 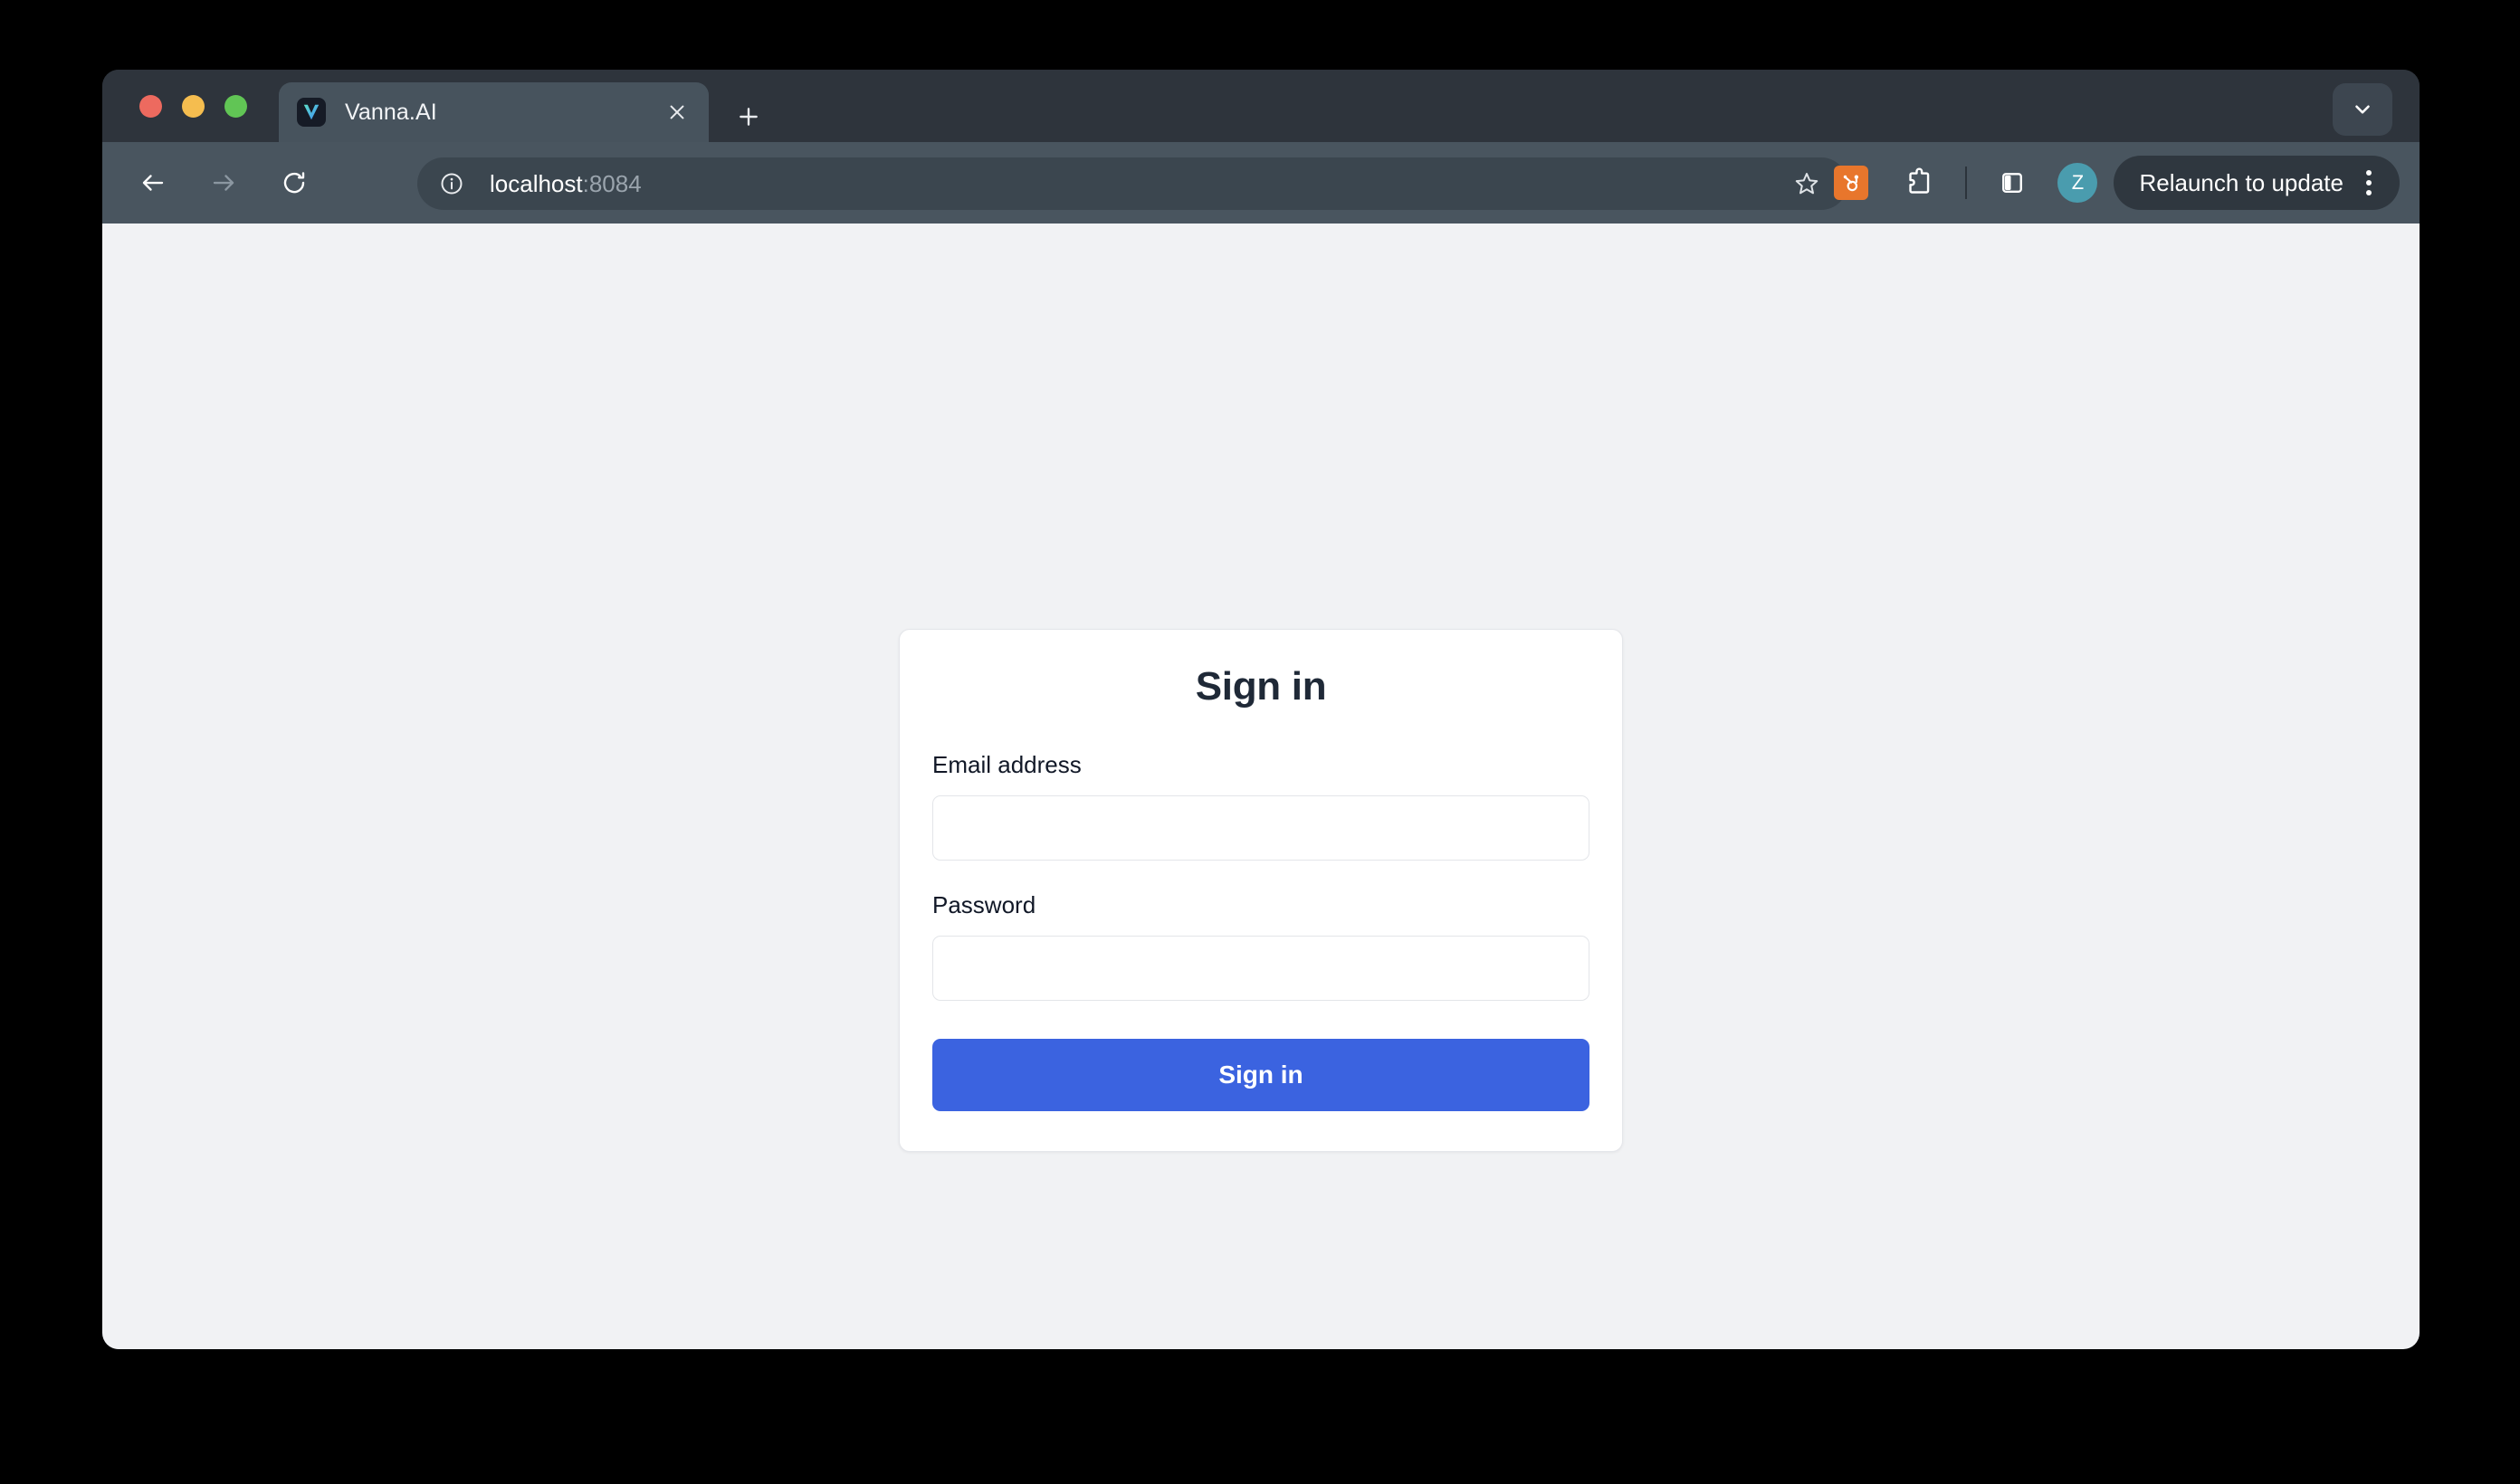 What do you see at coordinates (1261, 106) in the screenshot?
I see `tab-strip: Vanna.AI` at bounding box center [1261, 106].